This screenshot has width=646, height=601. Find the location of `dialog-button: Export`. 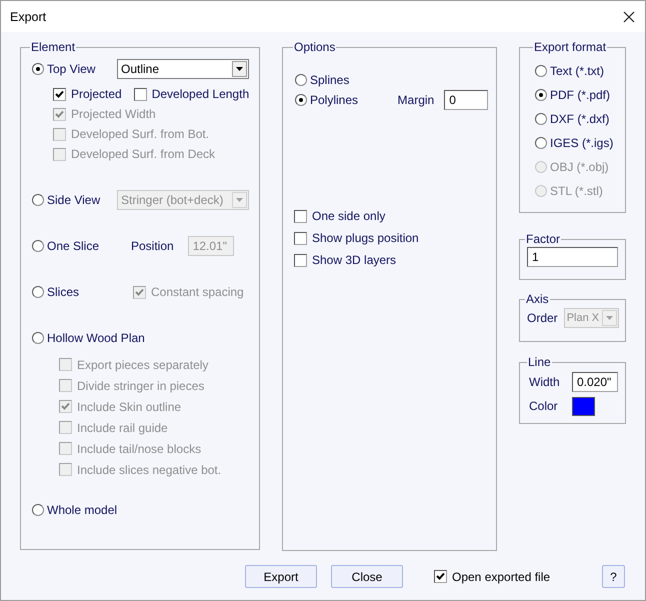

dialog-button: Export is located at coordinates (281, 576).